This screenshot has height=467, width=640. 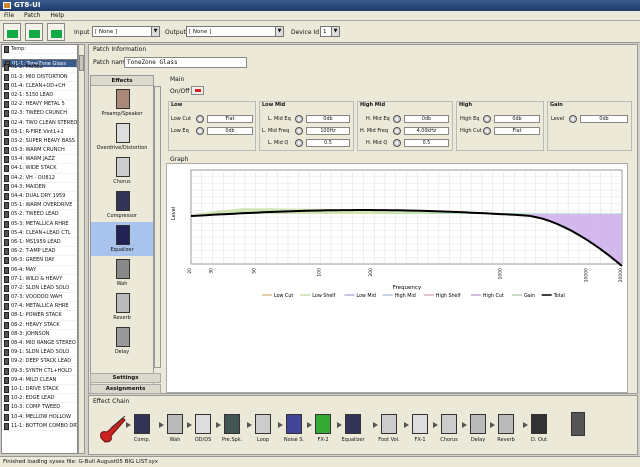 I want to click on effect-item: Preamp/Speaker, so click(x=122, y=103).